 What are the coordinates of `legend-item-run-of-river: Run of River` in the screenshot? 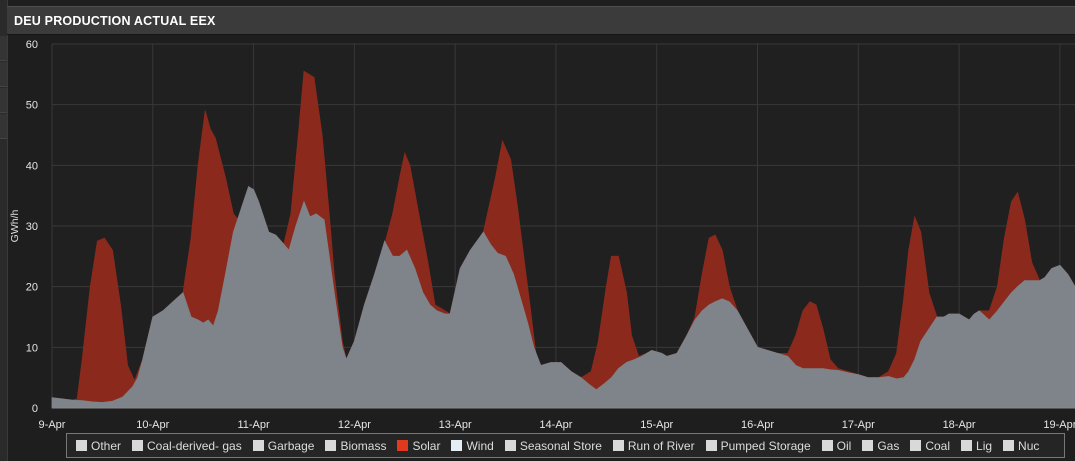 It's located at (653, 445).